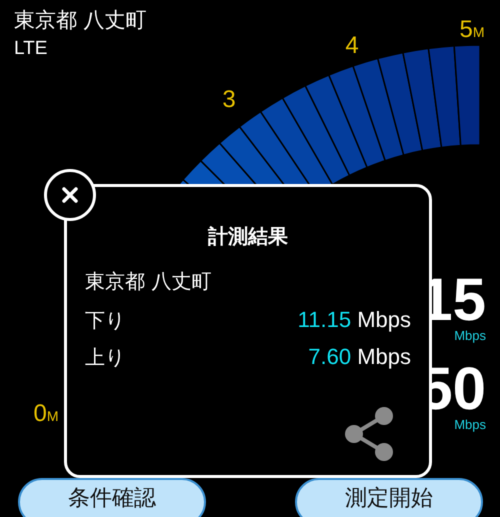  Describe the element at coordinates (369, 434) in the screenshot. I see `share-icon` at that location.